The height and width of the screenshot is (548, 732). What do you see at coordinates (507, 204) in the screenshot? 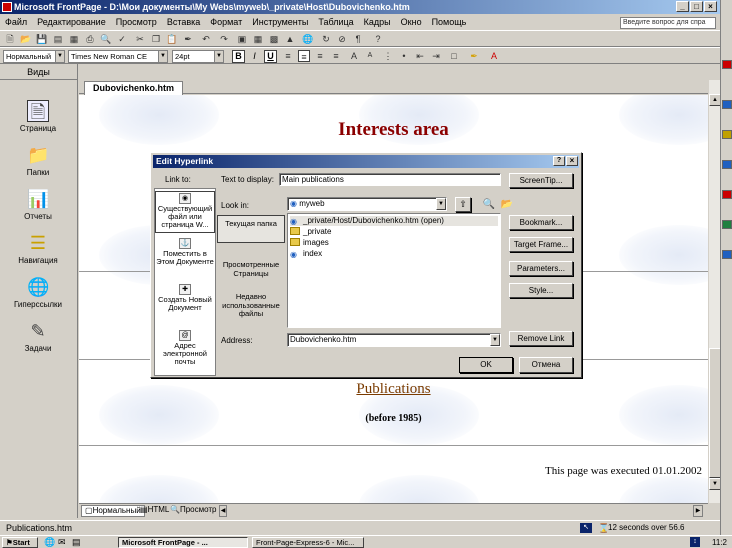
I see `browse-file-icon: 📂` at bounding box center [507, 204].